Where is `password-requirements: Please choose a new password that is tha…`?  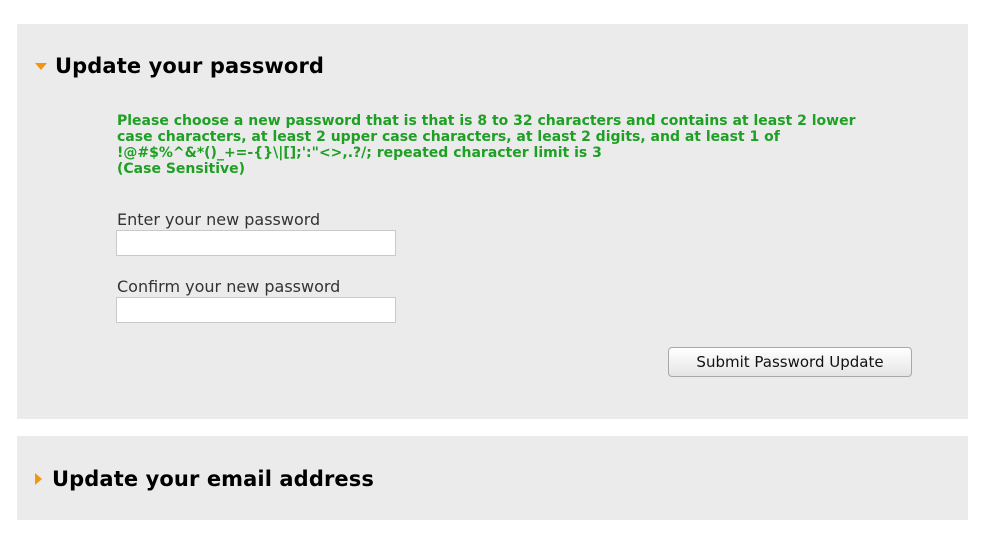 password-requirements: Please choose a new password that is tha… is located at coordinates (517, 145).